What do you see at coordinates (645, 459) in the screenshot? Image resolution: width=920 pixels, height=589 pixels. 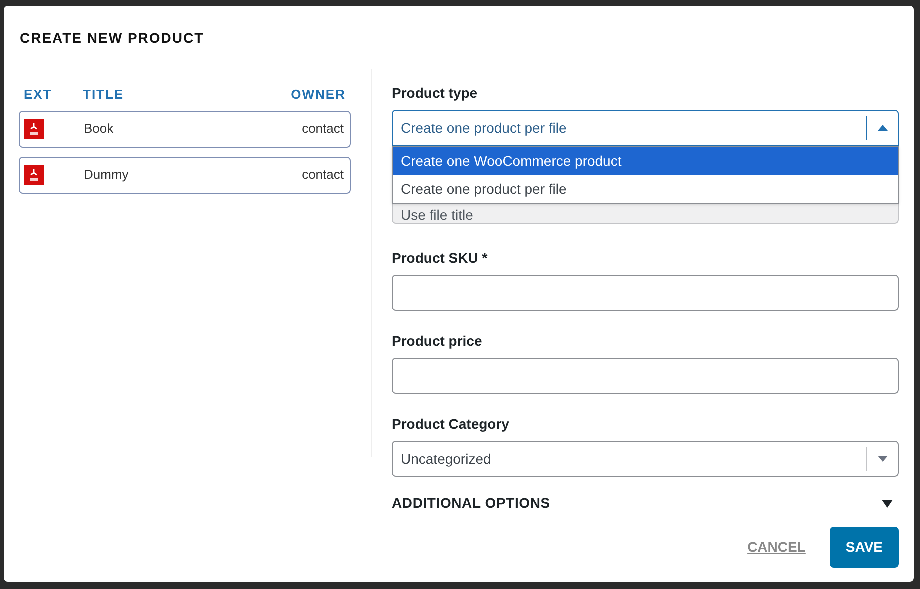 I see `select-field: Uncategorized` at bounding box center [645, 459].